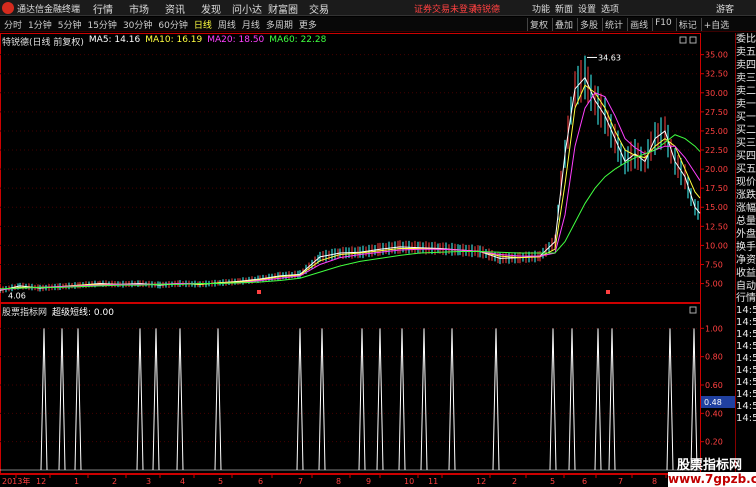 The image size is (756, 487). What do you see at coordinates (137, 24) in the screenshot?
I see `period-tab: 30分钟` at bounding box center [137, 24].